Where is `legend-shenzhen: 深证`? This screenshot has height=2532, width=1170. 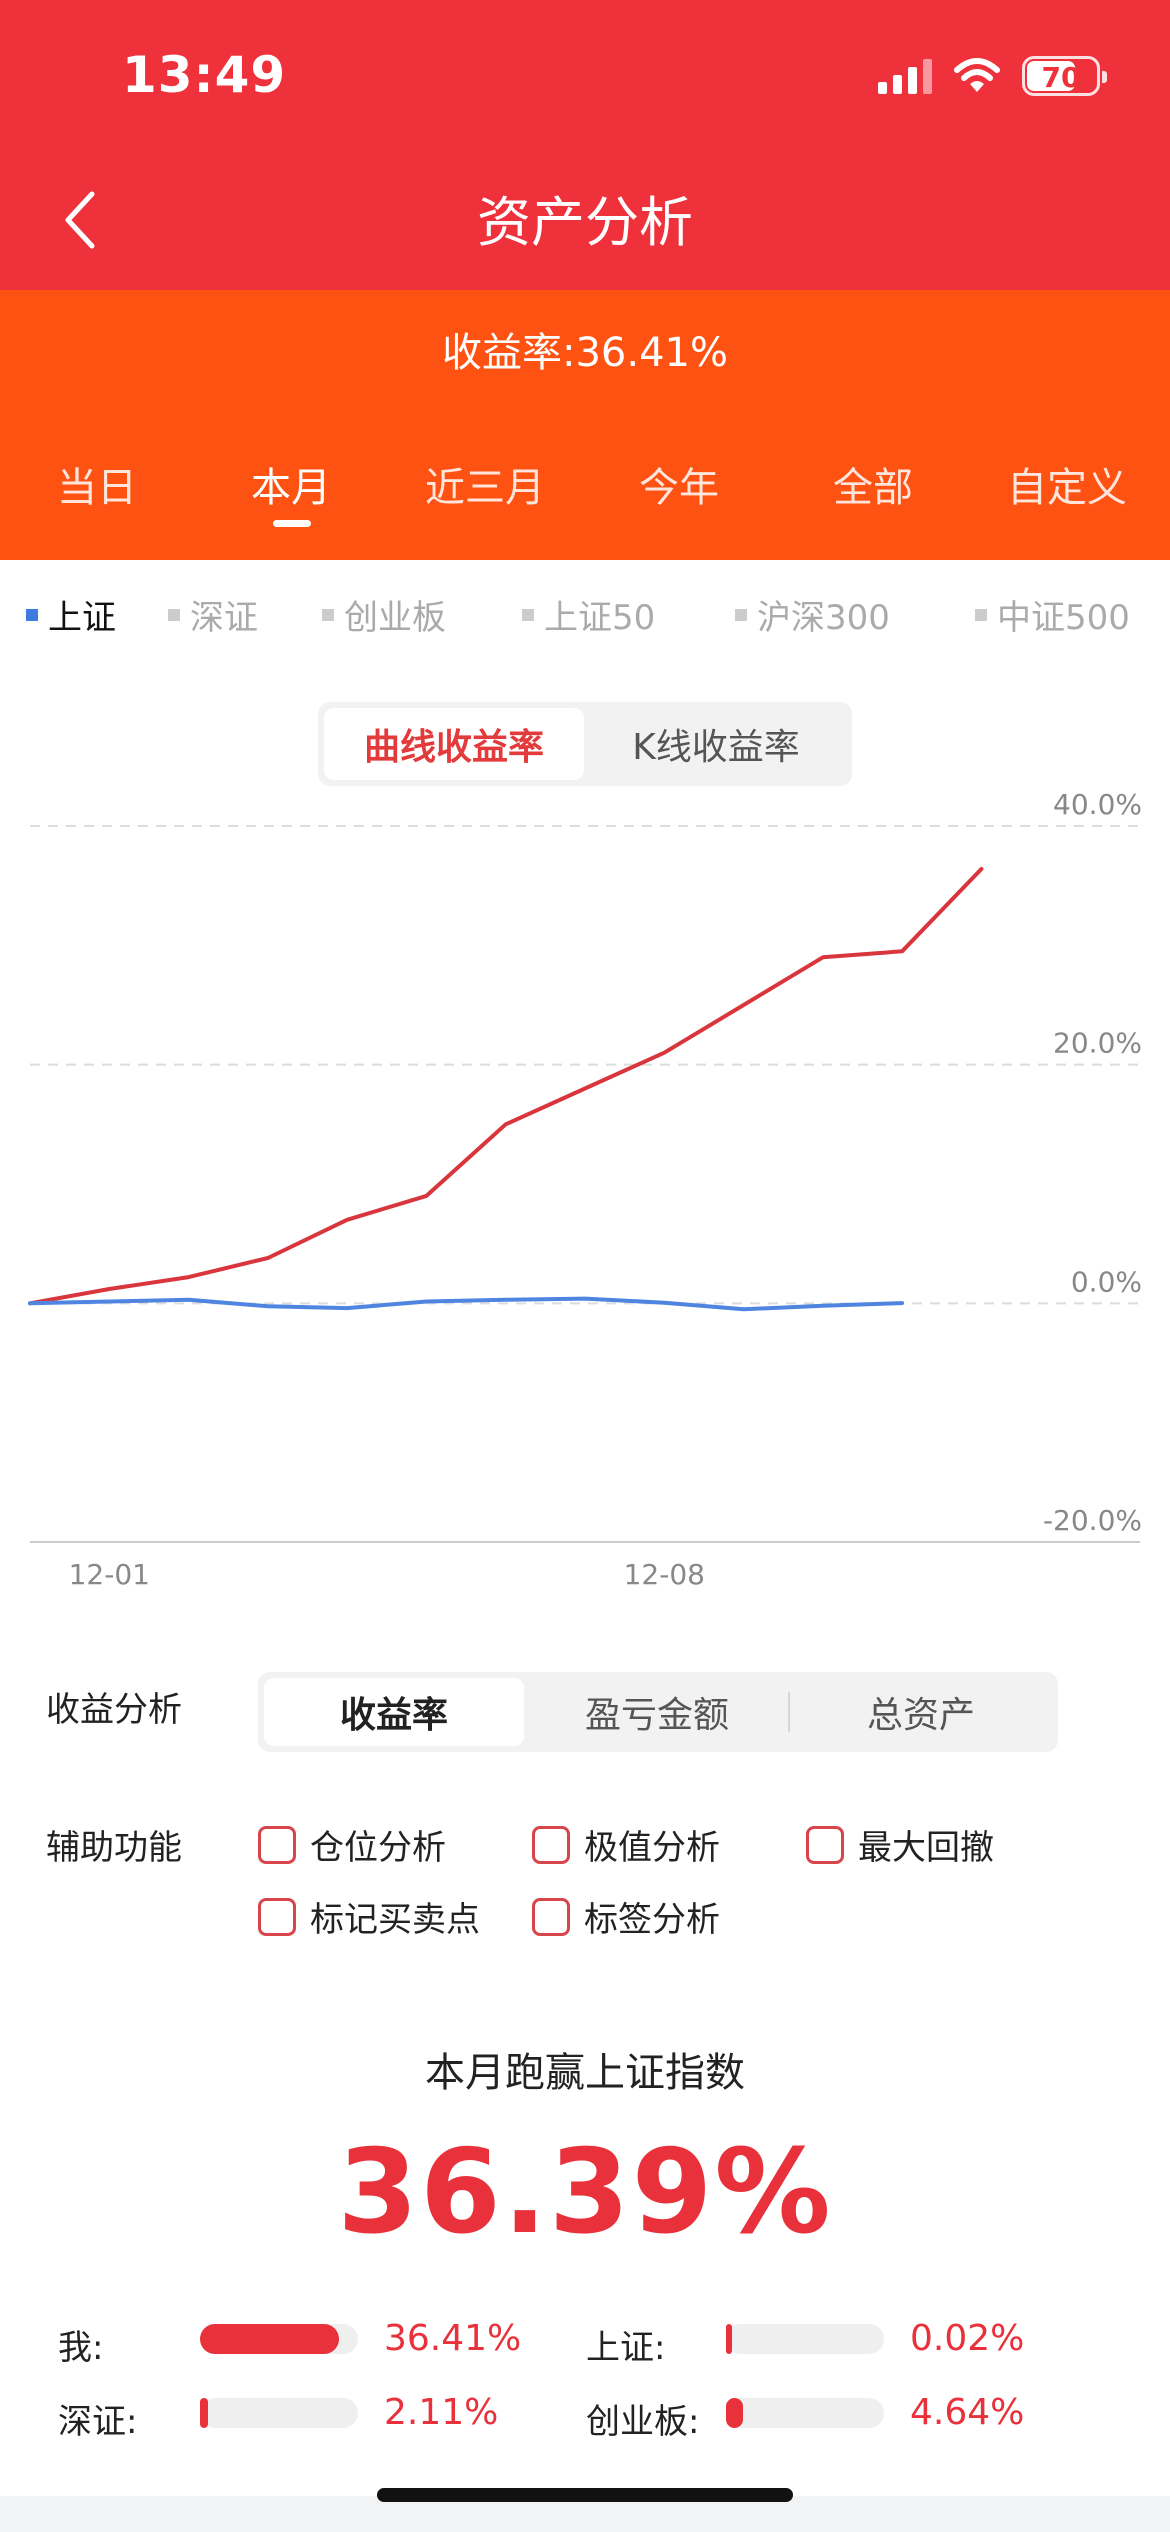
legend-shenzhen: 深证 is located at coordinates (213, 614).